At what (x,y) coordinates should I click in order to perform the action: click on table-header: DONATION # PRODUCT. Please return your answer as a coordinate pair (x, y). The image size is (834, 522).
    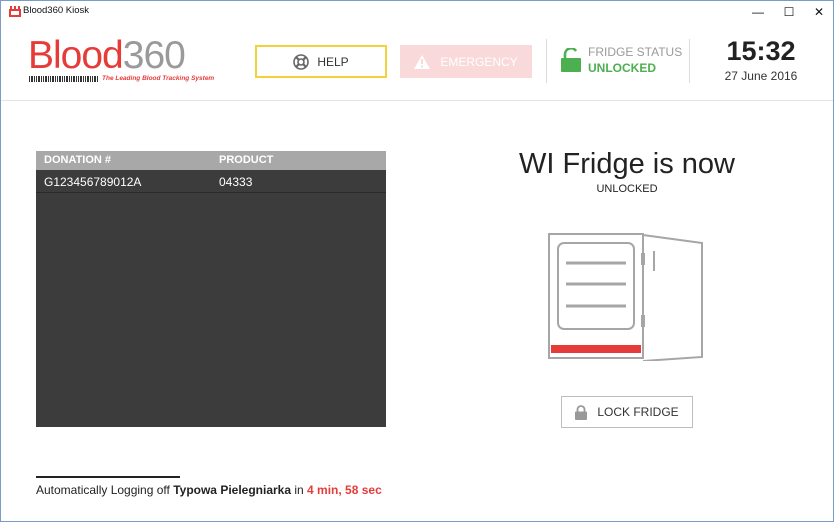
    Looking at the image, I should click on (211, 160).